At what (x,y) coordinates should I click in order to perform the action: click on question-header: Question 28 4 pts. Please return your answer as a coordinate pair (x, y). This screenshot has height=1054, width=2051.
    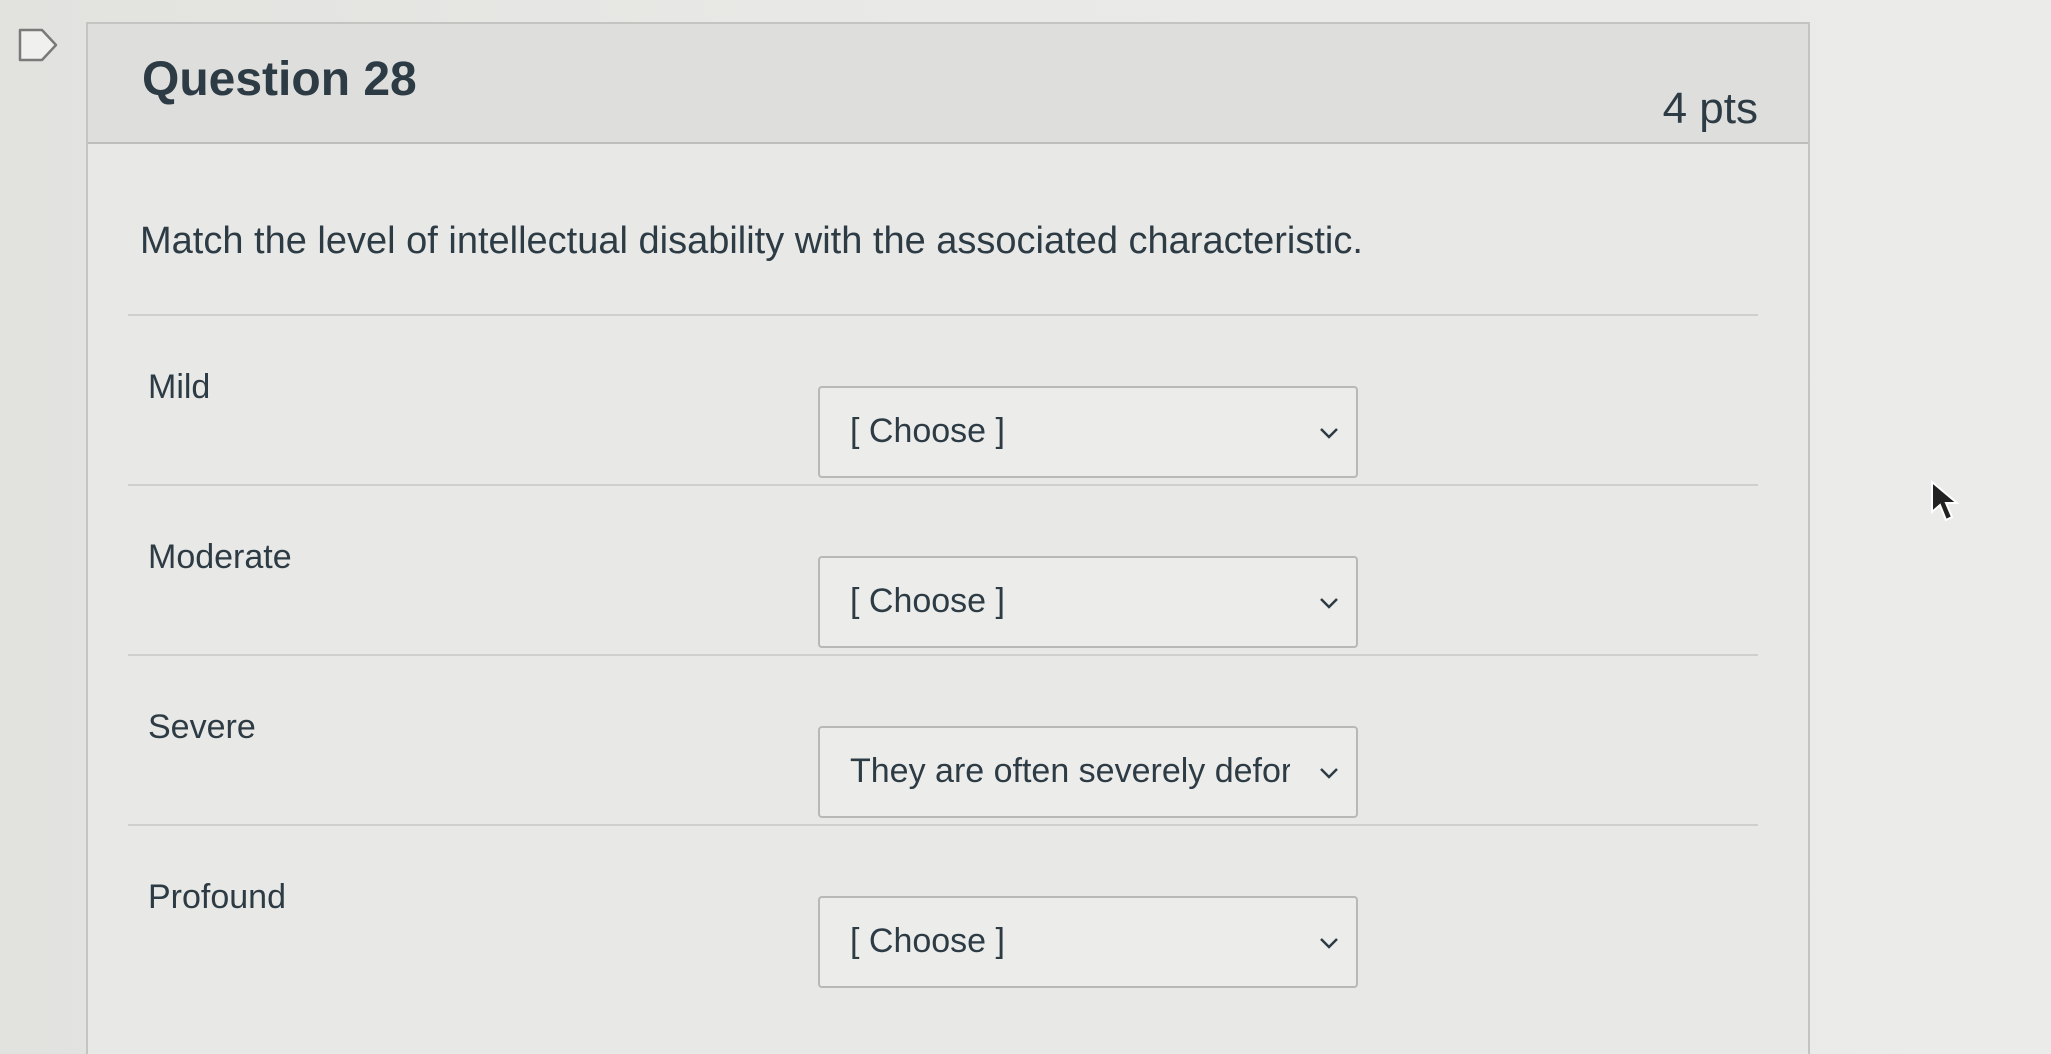
    Looking at the image, I should click on (948, 84).